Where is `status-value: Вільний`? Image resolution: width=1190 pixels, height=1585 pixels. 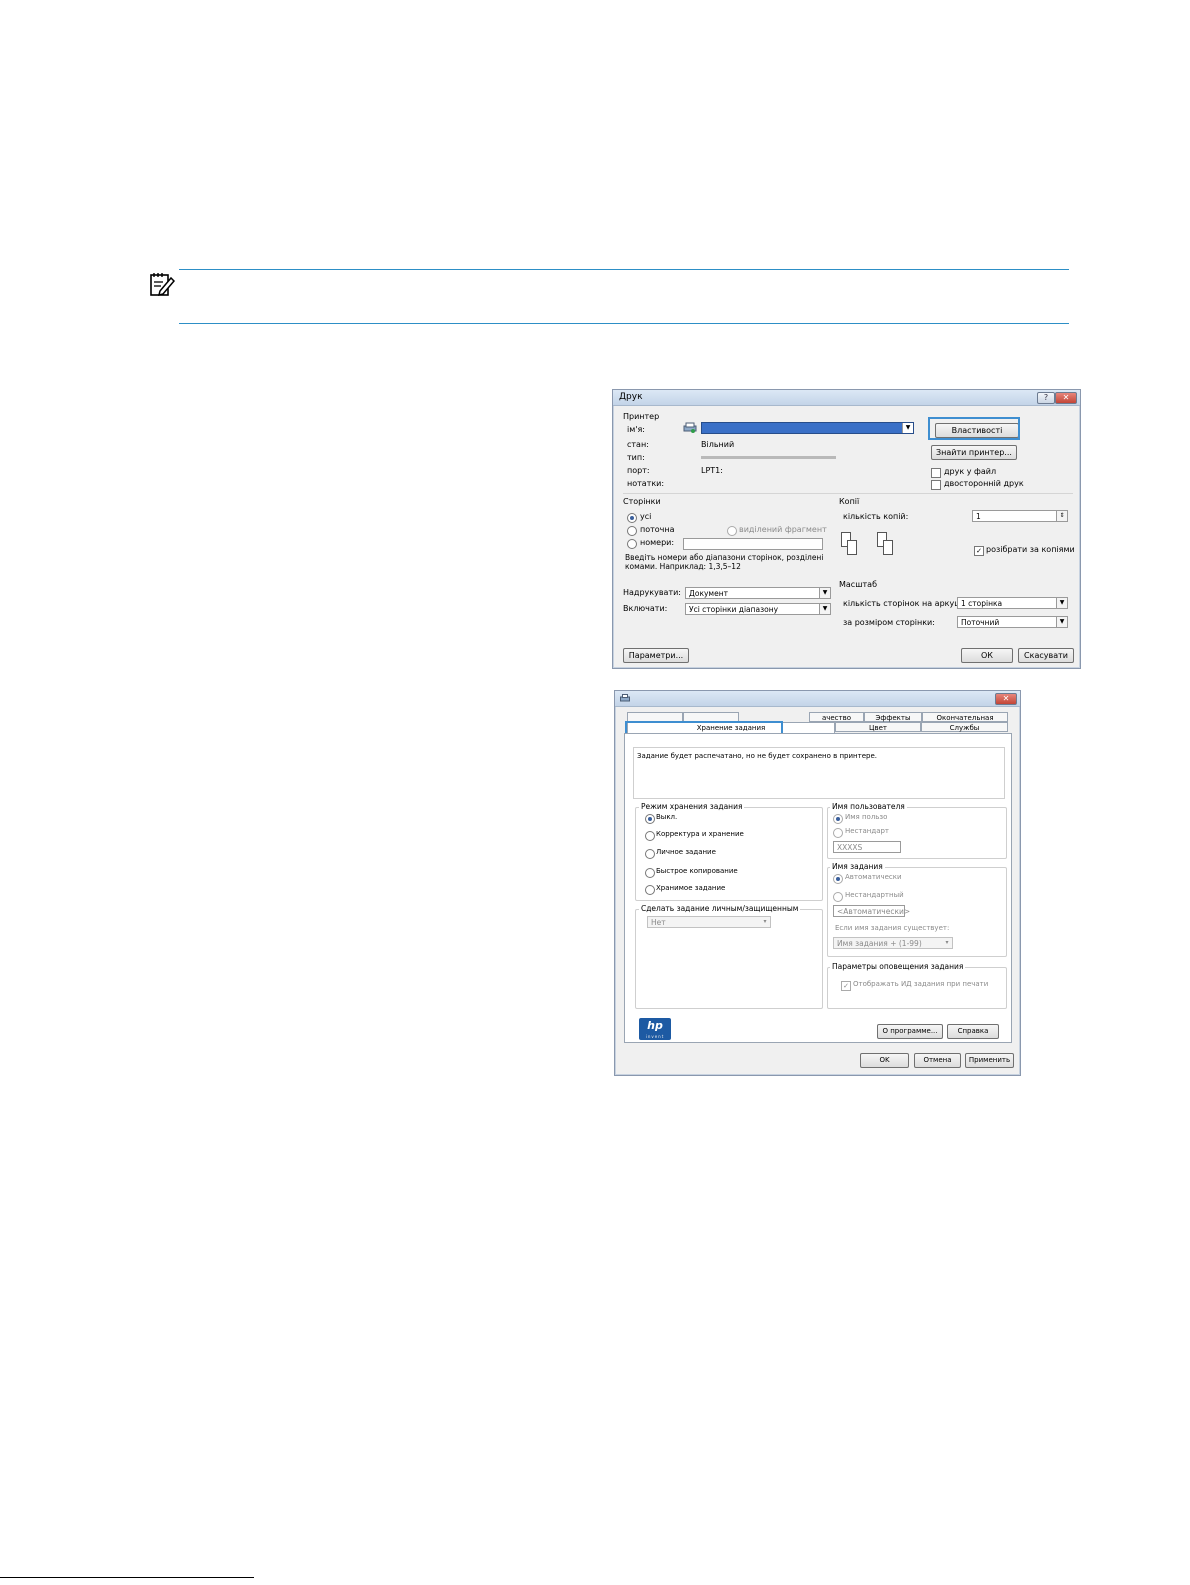
status-value: Вільний is located at coordinates (718, 444).